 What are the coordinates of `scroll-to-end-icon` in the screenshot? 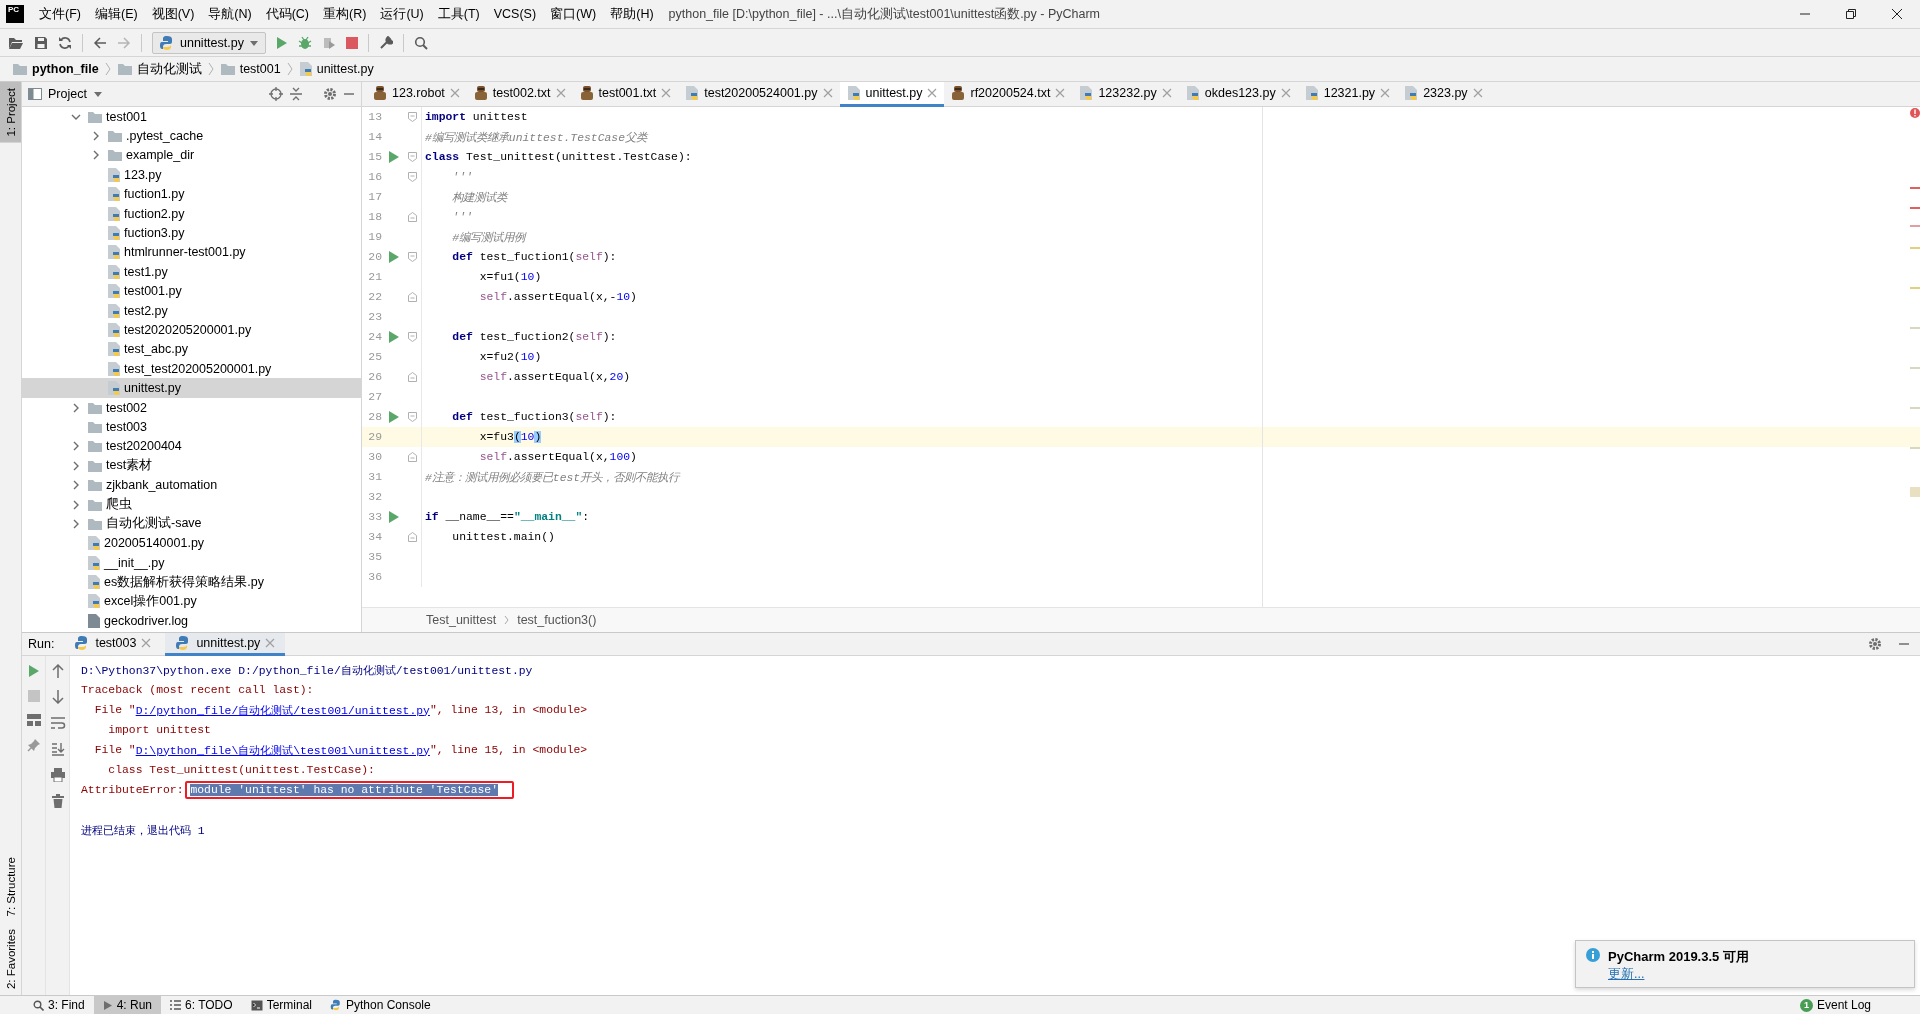 It's located at (57, 749).